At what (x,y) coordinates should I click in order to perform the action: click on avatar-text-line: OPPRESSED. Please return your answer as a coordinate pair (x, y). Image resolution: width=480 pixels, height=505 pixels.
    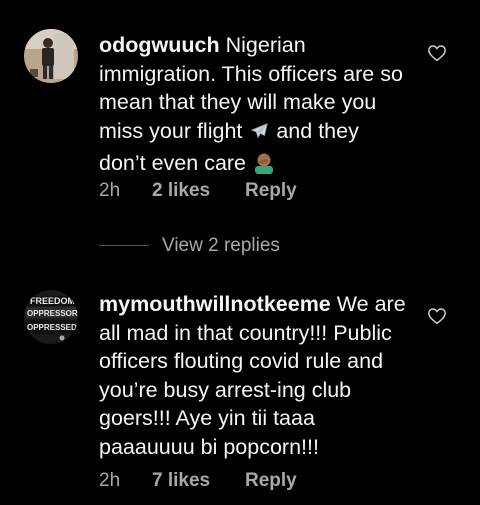
    Looking at the image, I should click on (52, 327).